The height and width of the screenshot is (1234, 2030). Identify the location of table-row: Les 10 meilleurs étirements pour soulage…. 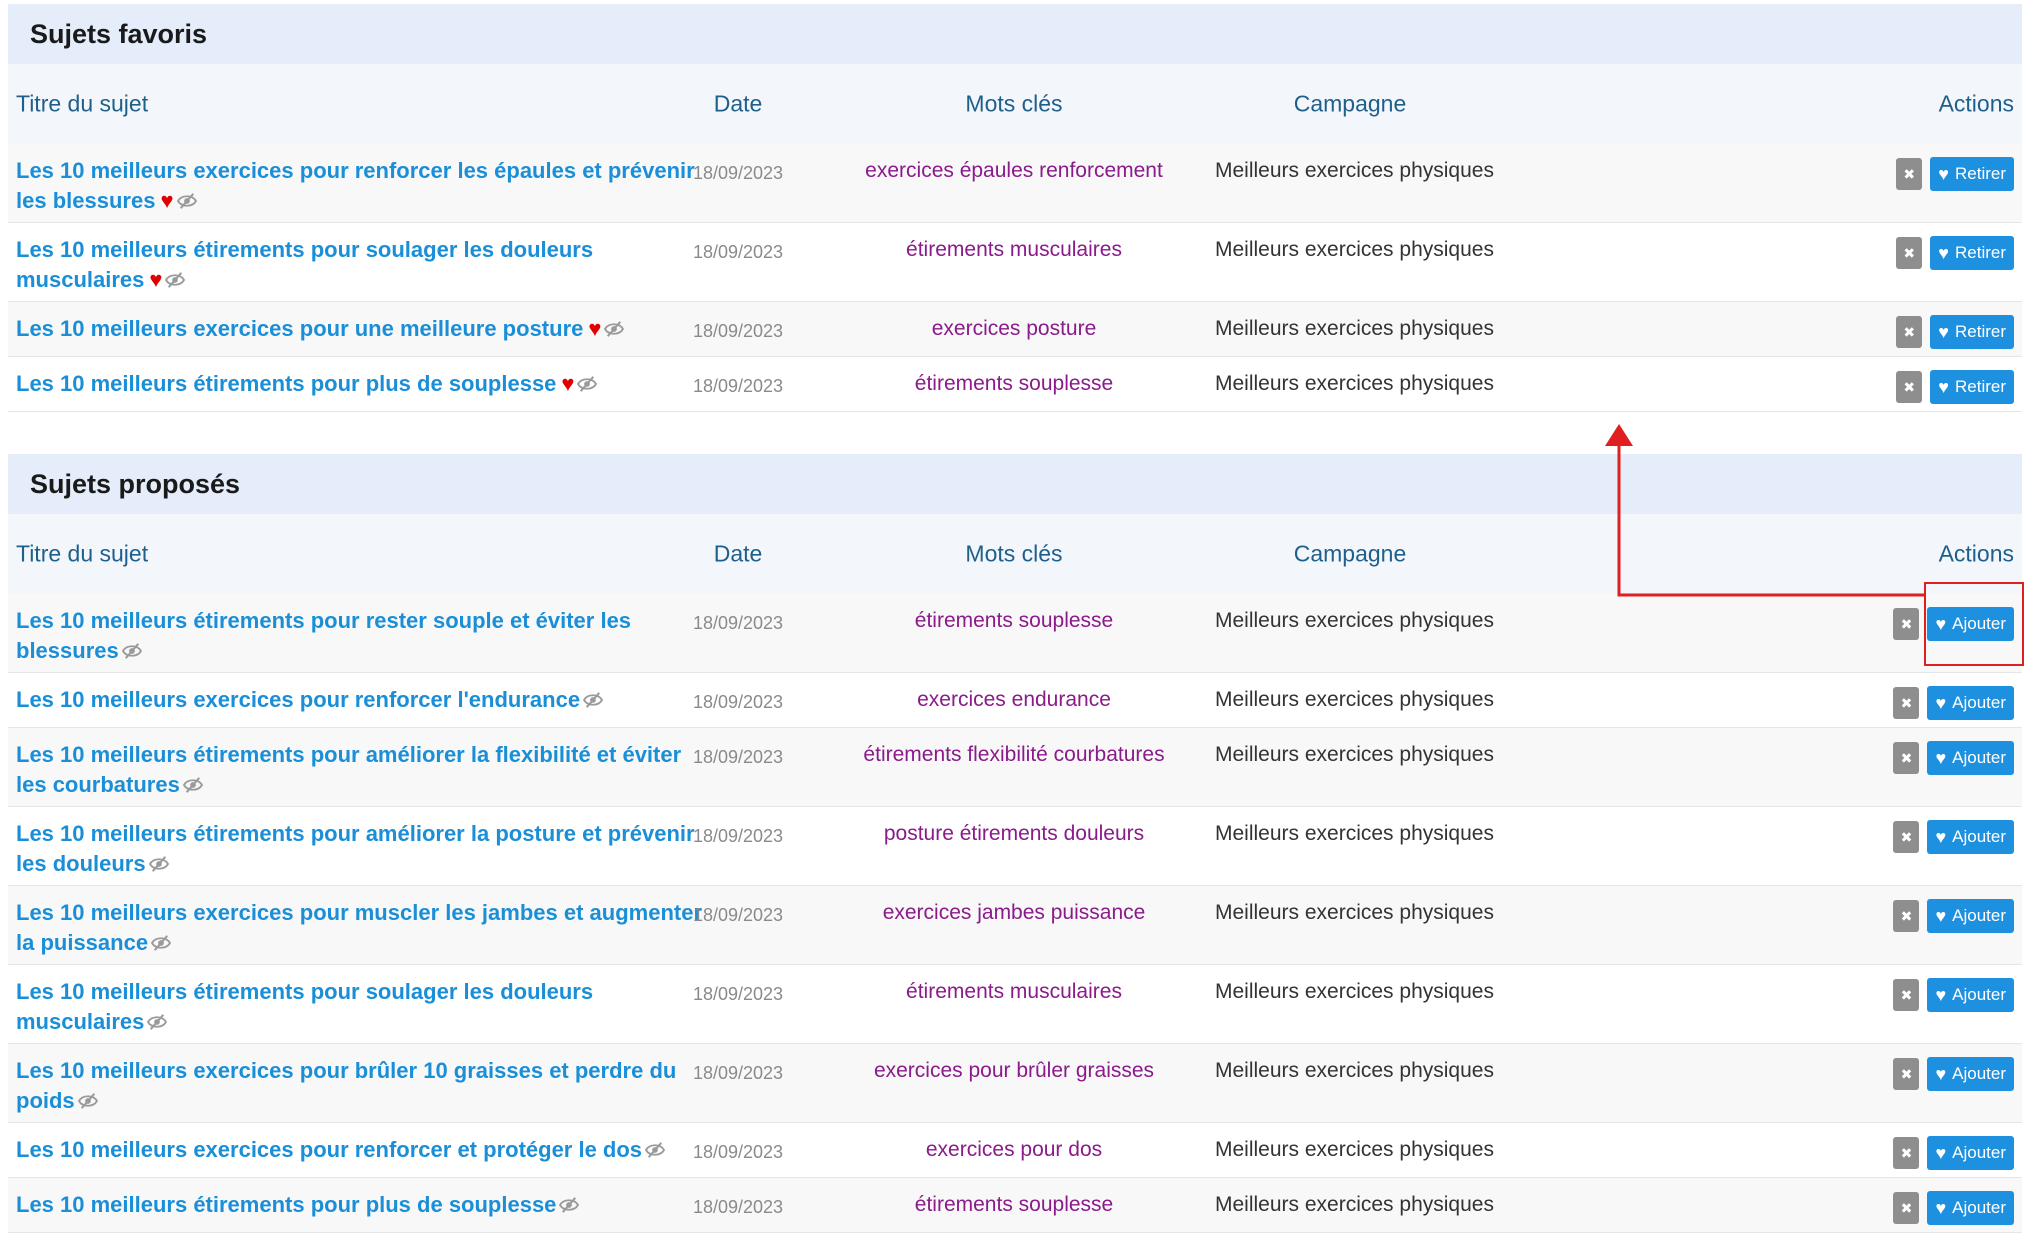
(1015, 262).